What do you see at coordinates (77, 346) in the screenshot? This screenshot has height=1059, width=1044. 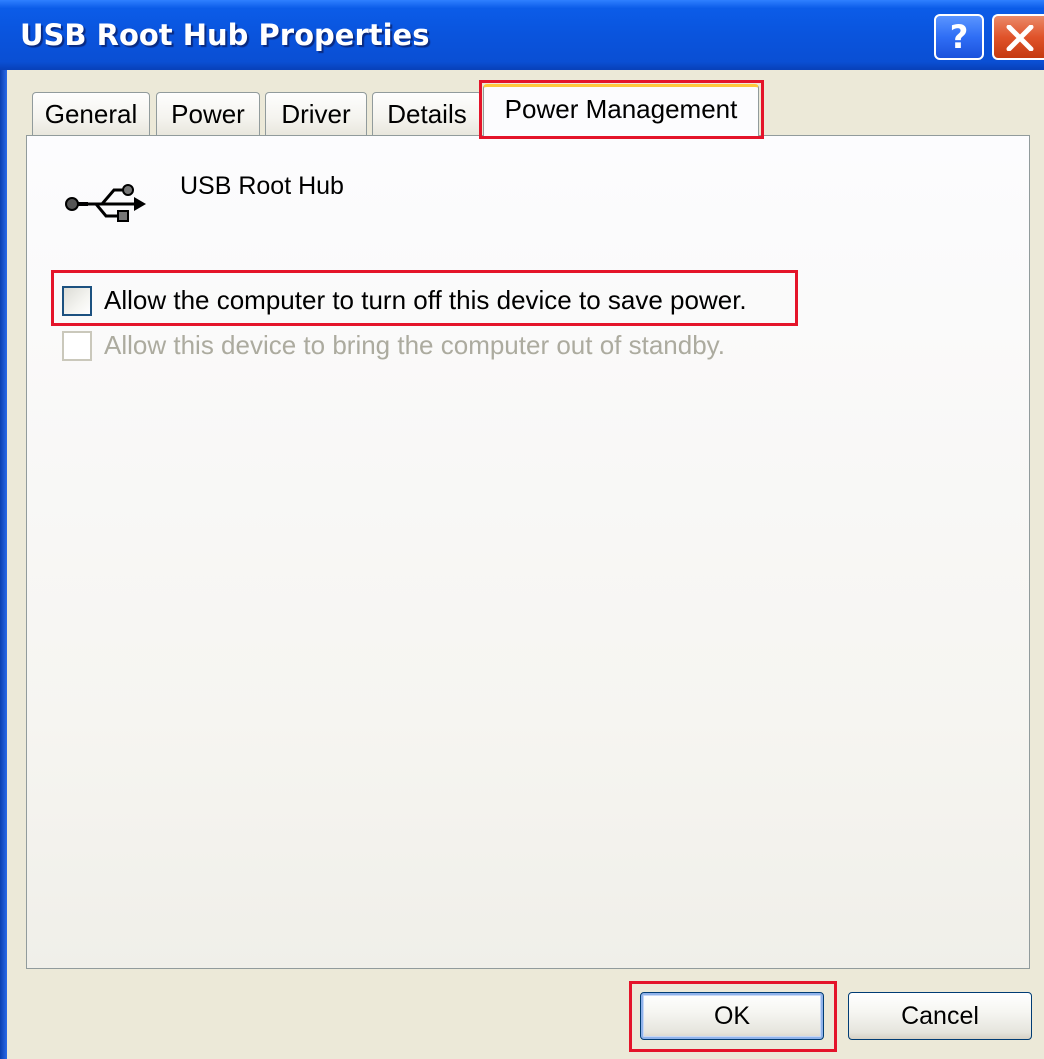 I see `allow-wake-checkbox` at bounding box center [77, 346].